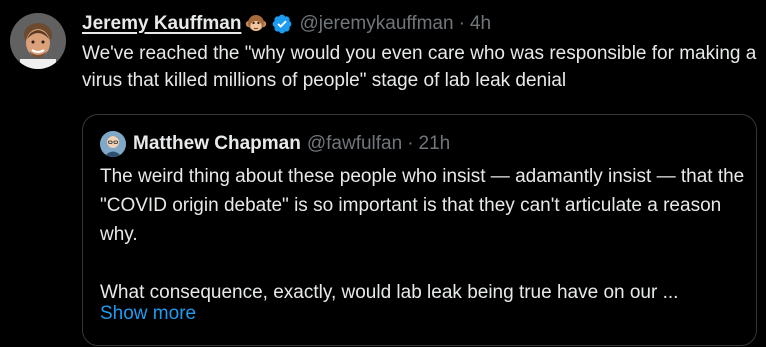  Describe the element at coordinates (256, 24) in the screenshot. I see `monkey-face-icon` at that location.